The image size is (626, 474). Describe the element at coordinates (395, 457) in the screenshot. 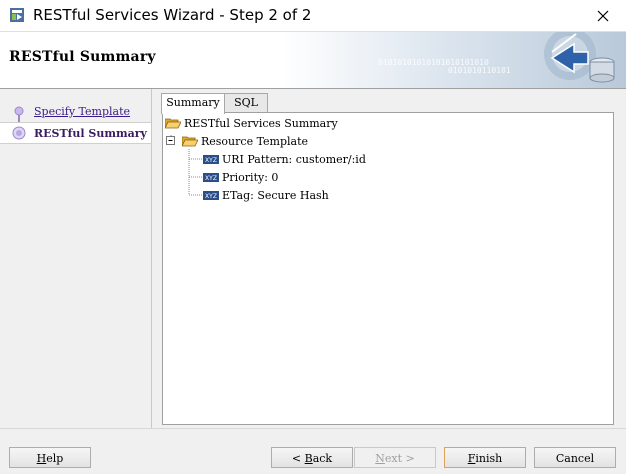

I see `next-button: Next >` at that location.